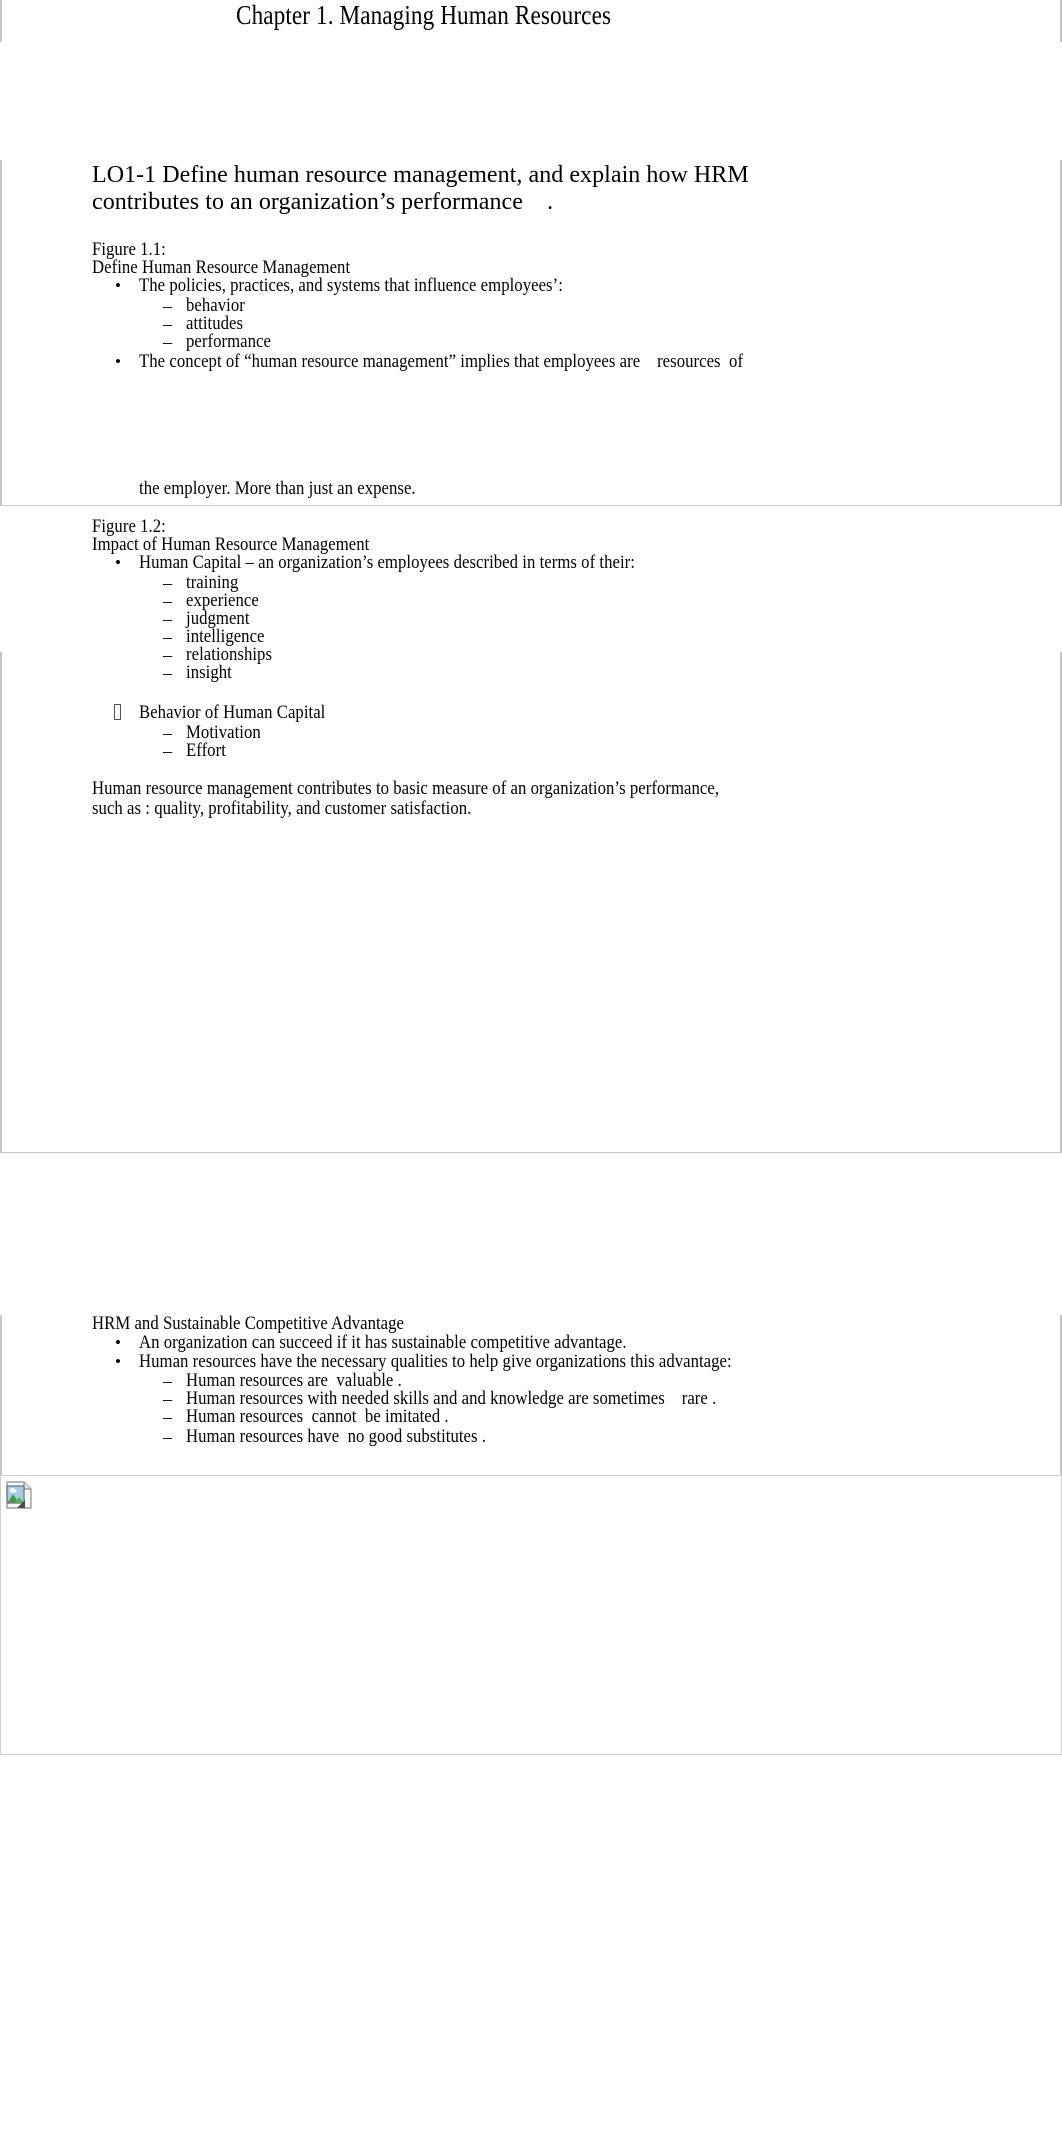 The image size is (1062, 2132). What do you see at coordinates (232, 712) in the screenshot?
I see `bullet-text: Behavior of Human Capital` at bounding box center [232, 712].